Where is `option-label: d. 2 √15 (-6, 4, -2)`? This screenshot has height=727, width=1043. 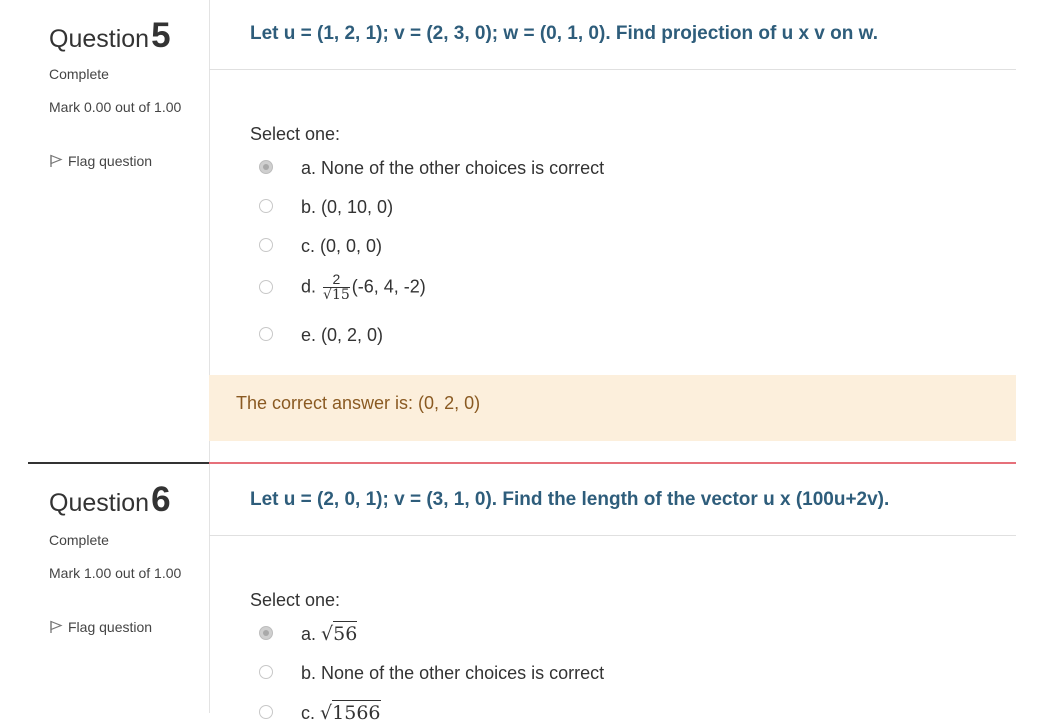 option-label: d. 2 √15 (-6, 4, -2) is located at coordinates (363, 287).